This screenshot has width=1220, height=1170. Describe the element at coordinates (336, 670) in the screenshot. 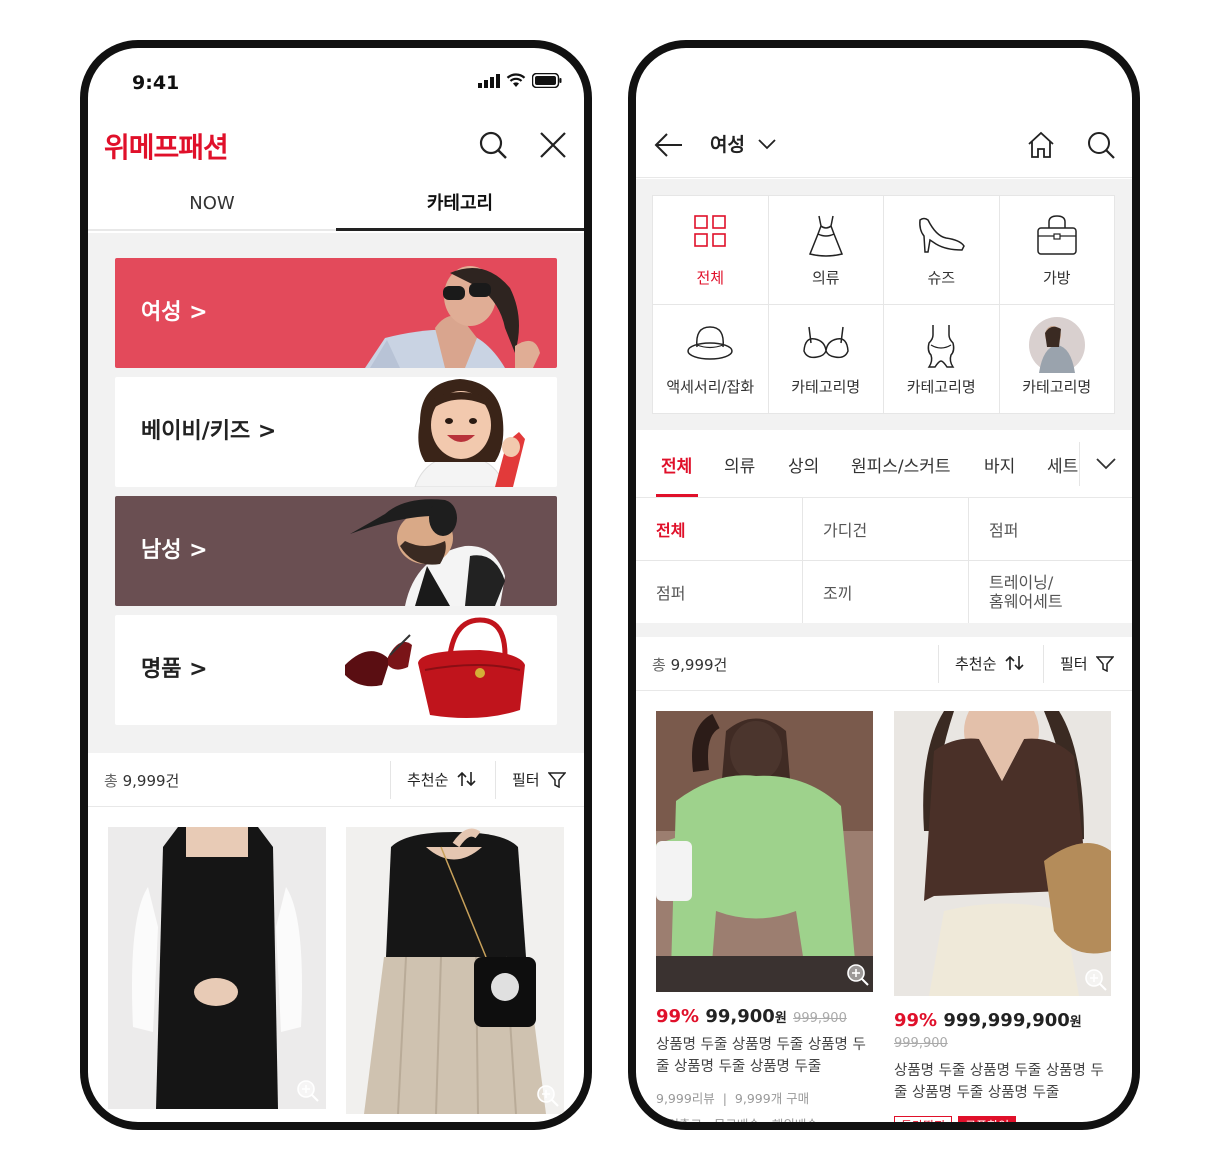

I see `banner-luxury: 명품 >` at that location.